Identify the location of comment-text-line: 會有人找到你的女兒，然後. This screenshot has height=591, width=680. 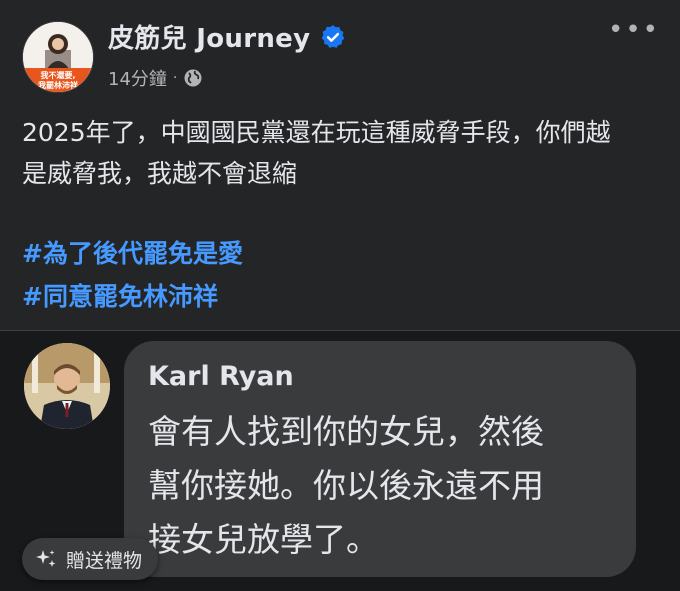
(346, 431).